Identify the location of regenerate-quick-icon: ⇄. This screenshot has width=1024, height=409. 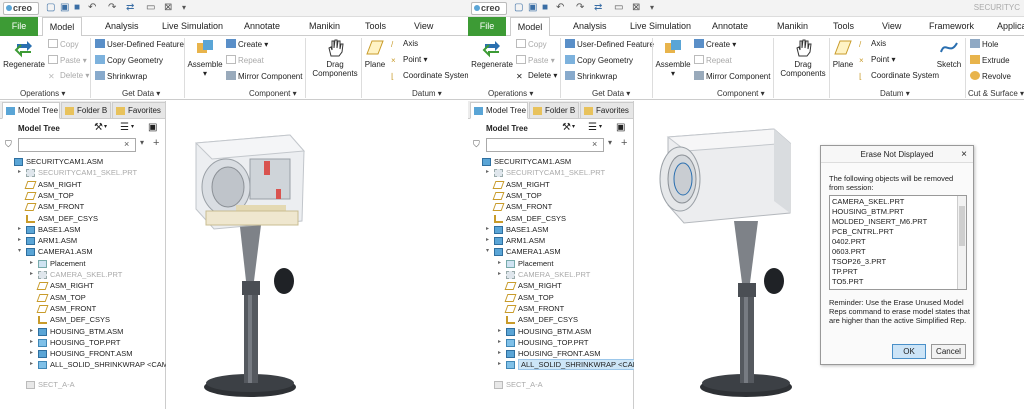
(130, 8).